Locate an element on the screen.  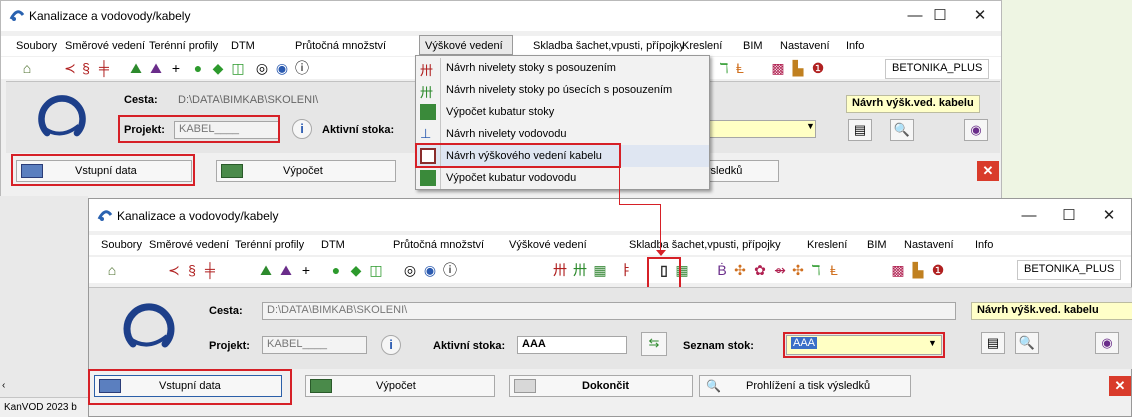
projekt-field: KABEL____ is located at coordinates (314, 345).